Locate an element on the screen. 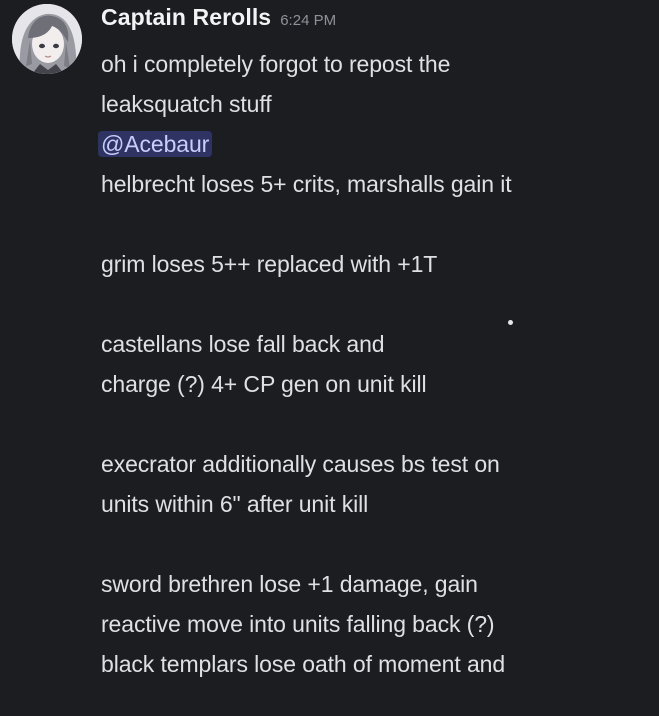  cursor-dot is located at coordinates (510, 322).